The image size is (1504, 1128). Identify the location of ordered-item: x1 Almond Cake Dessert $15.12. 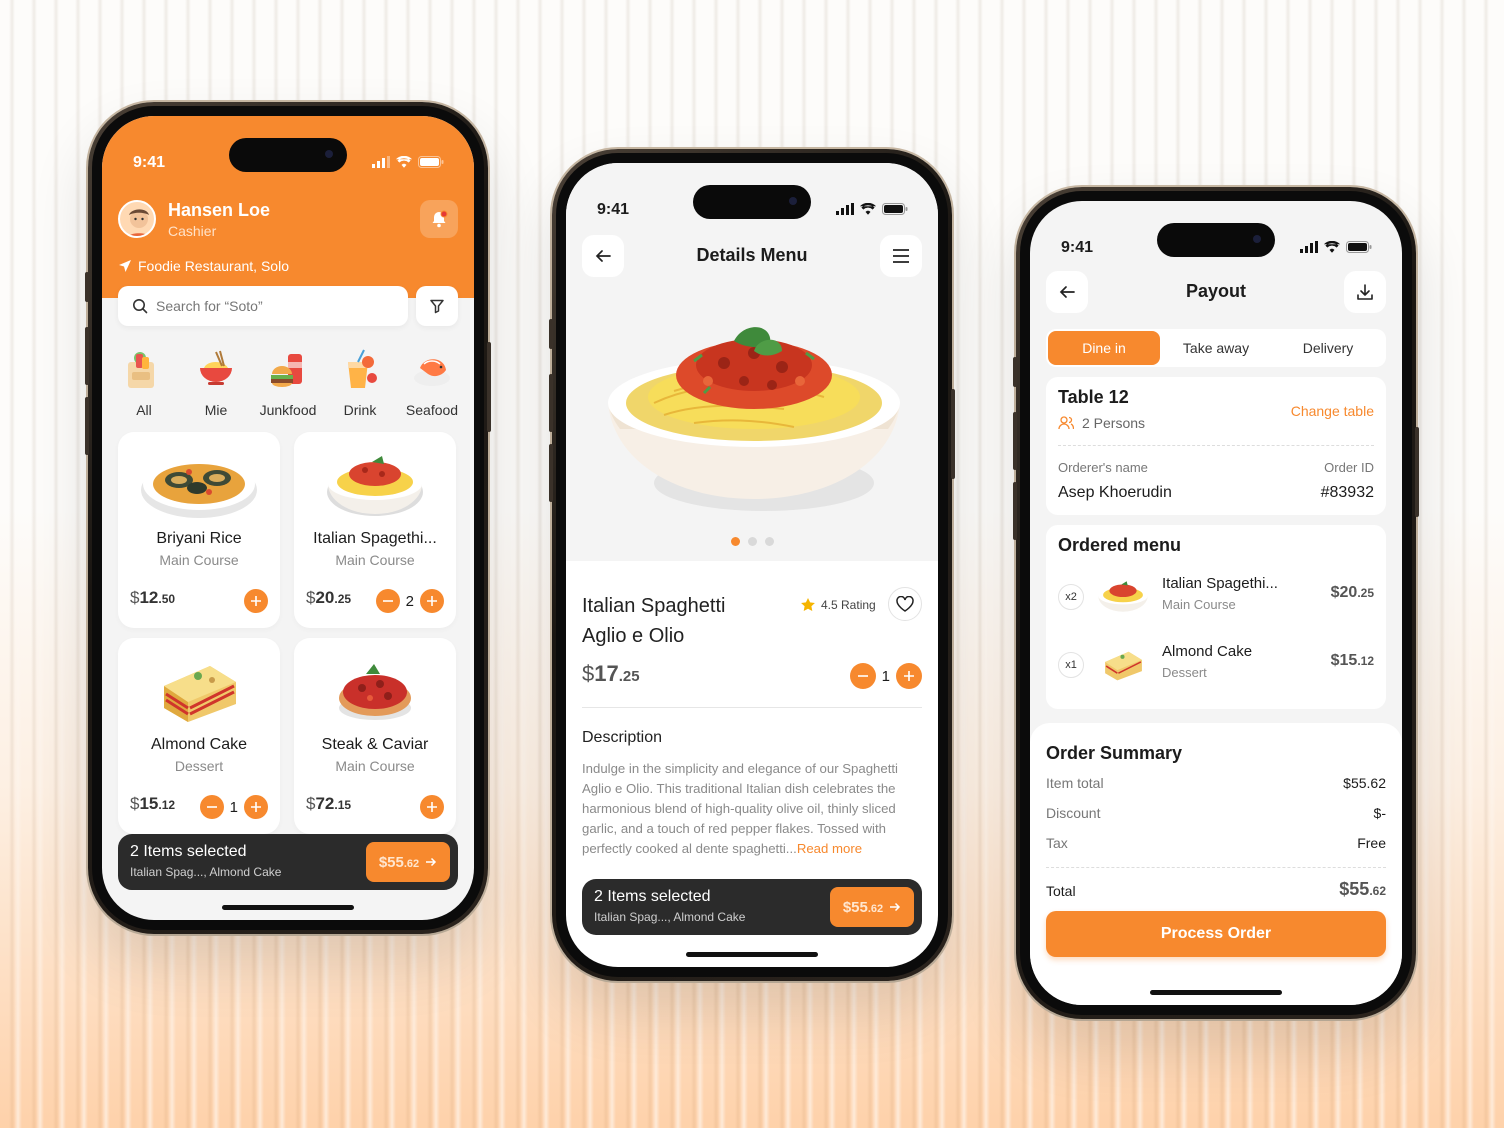
(1216, 665).